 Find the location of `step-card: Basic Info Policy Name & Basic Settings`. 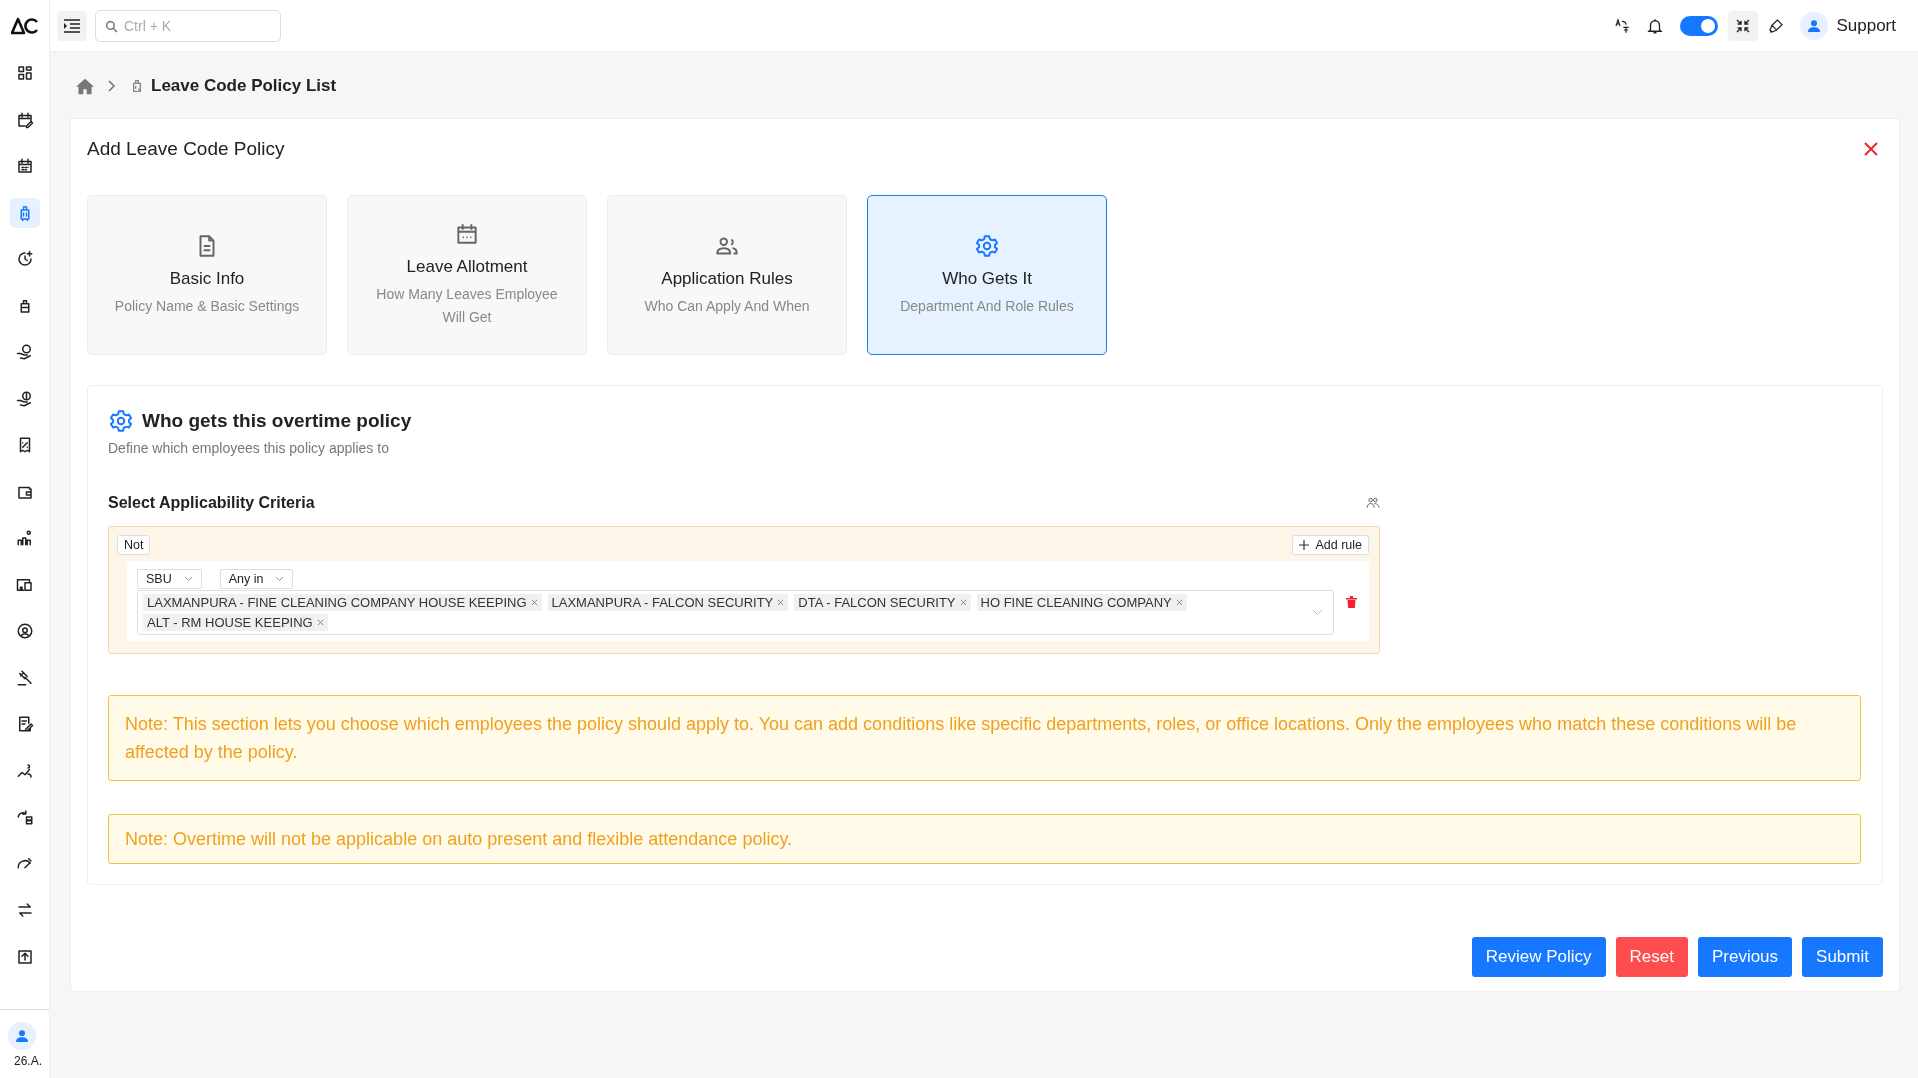

step-card: Basic Info Policy Name & Basic Settings is located at coordinates (207, 275).